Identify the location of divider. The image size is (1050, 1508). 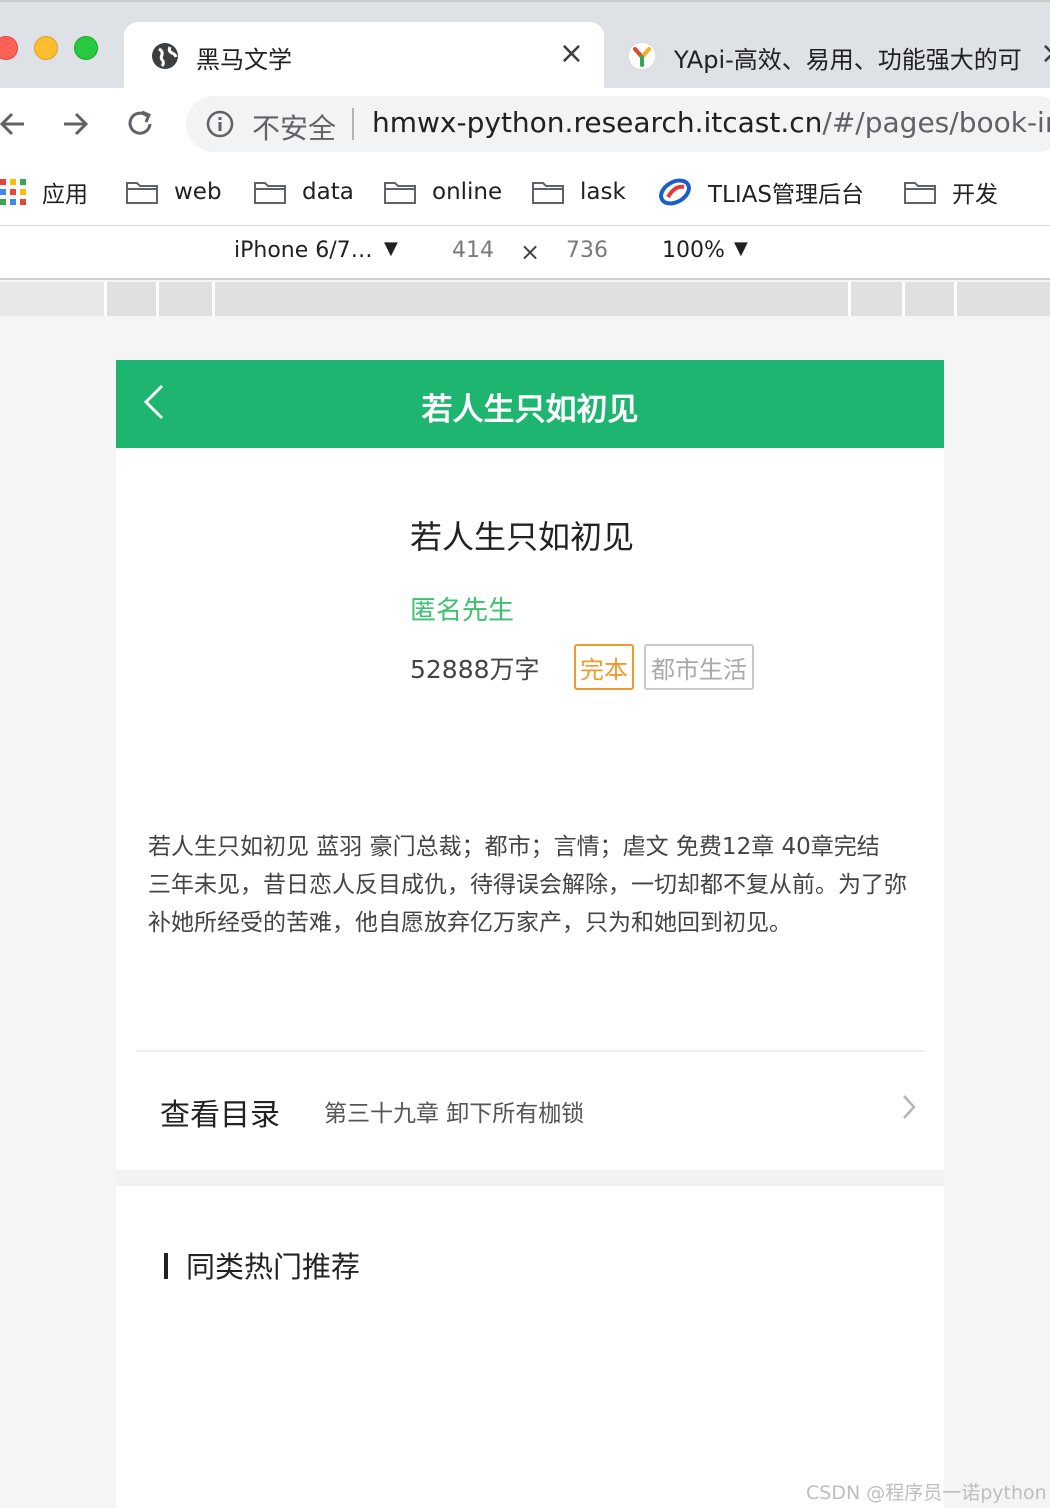
(353, 124).